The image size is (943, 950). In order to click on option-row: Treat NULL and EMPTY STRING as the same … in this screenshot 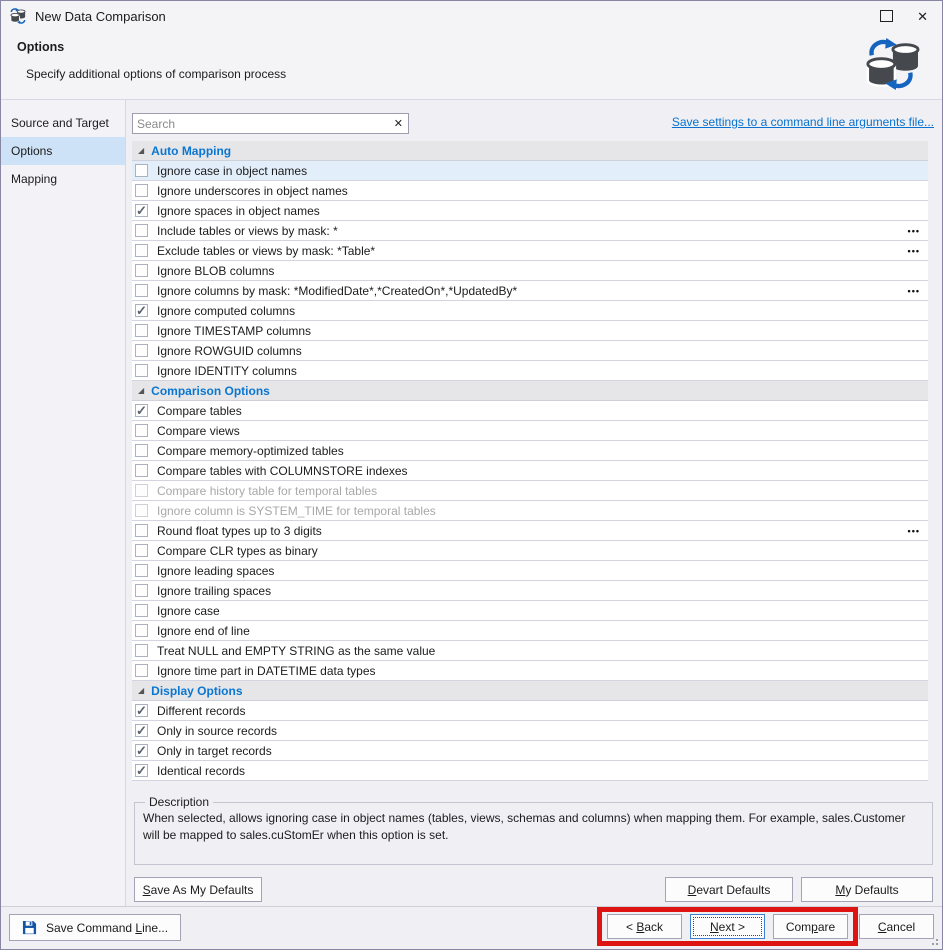, I will do `click(530, 651)`.